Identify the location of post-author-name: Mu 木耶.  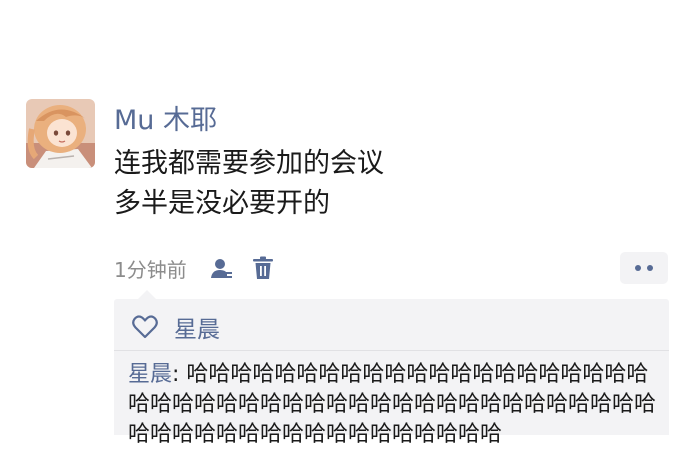
(165, 121).